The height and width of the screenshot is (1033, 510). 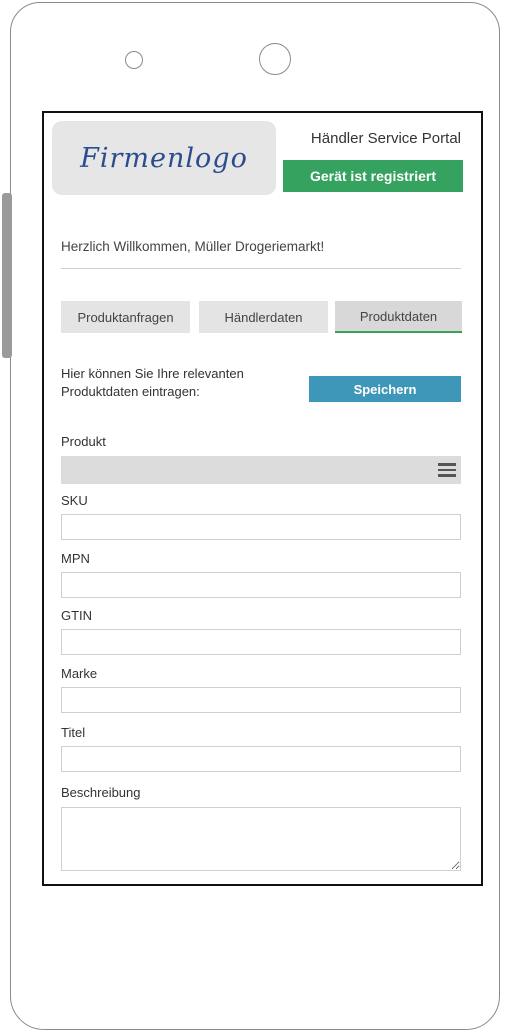 I want to click on intro-line-2: Produktdaten eintragen:, so click(x=130, y=391).